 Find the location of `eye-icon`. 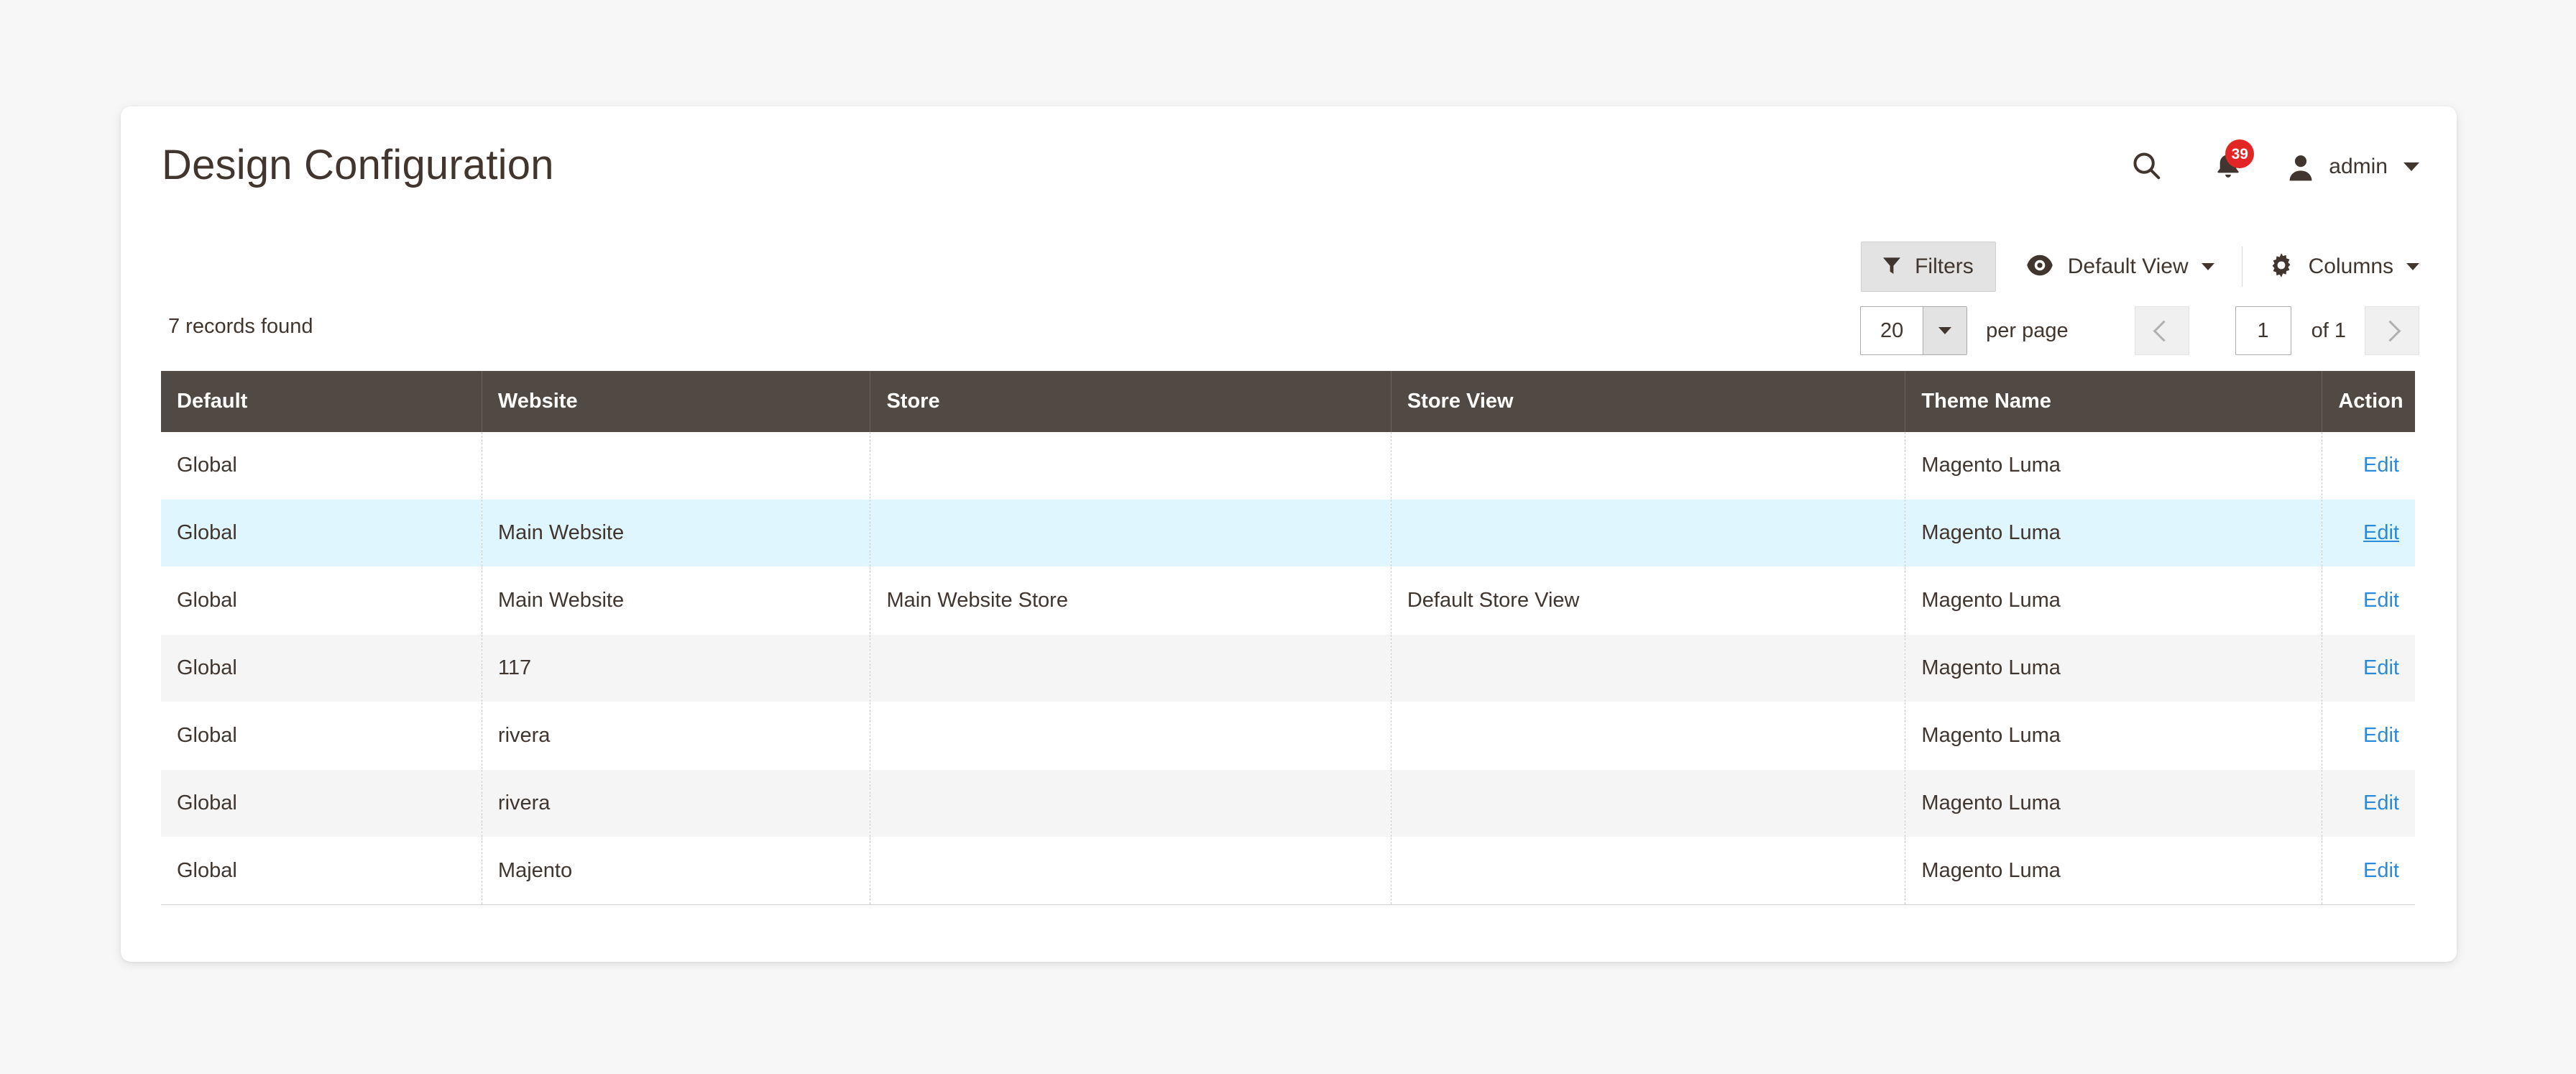

eye-icon is located at coordinates (2039, 267).